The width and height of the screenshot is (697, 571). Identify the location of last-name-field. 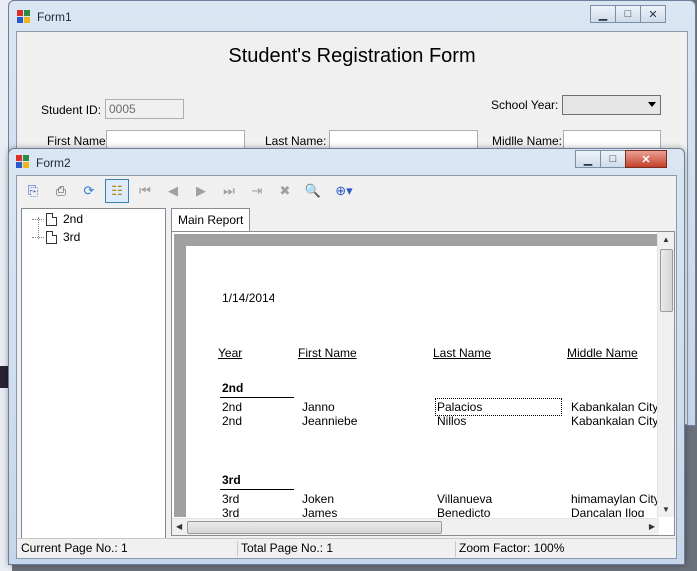
(403, 140).